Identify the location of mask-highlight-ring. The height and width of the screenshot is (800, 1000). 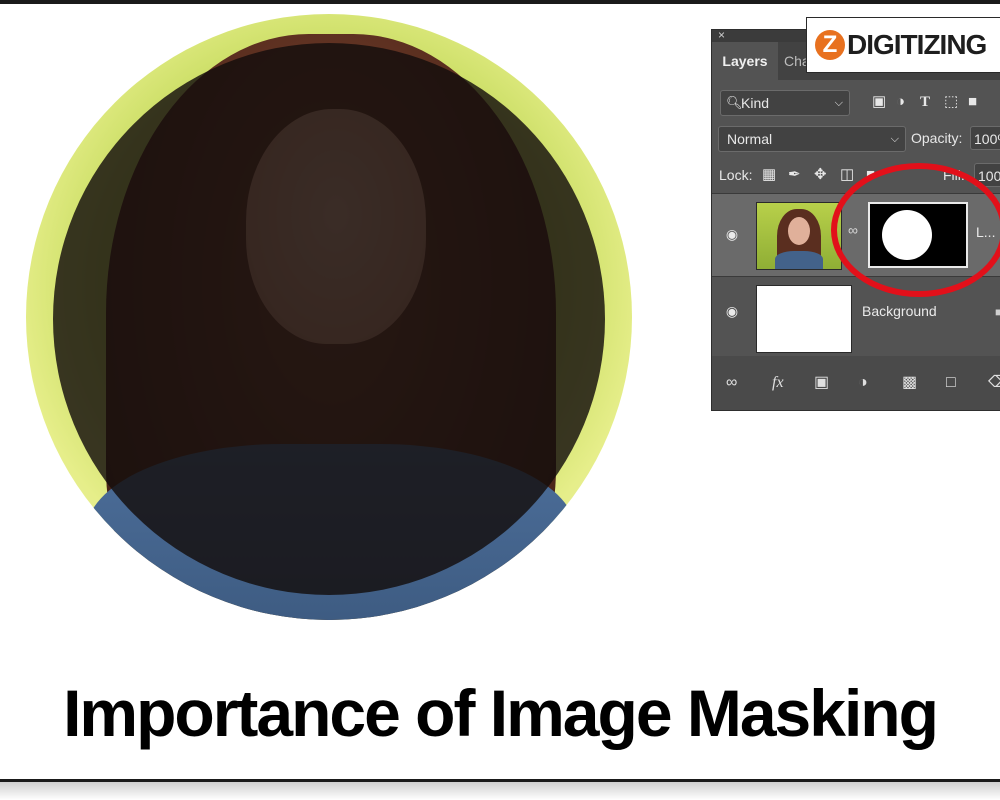
(915, 230).